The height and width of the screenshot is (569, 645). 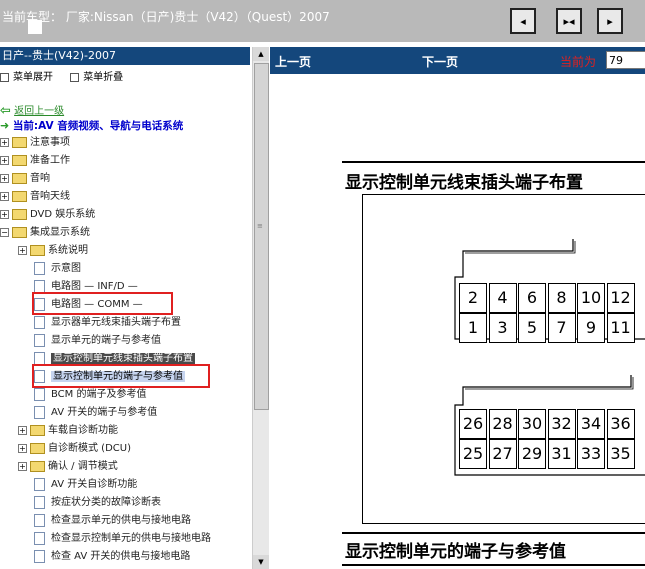 I want to click on grip-icon: ≡, so click(x=260, y=226).